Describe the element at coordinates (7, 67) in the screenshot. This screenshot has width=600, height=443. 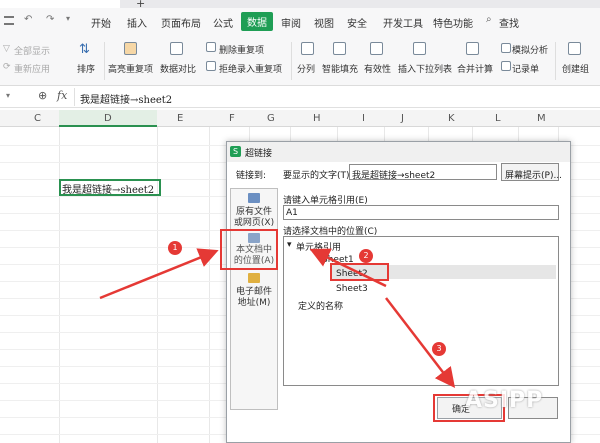
I see `refresh-icon: ⟳` at that location.